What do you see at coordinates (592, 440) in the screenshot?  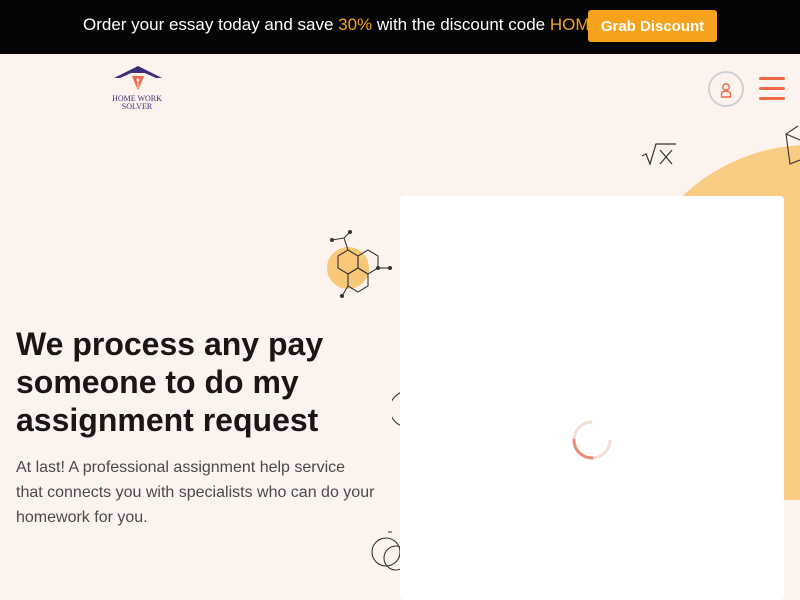 I see `loading-spinner-icon` at bounding box center [592, 440].